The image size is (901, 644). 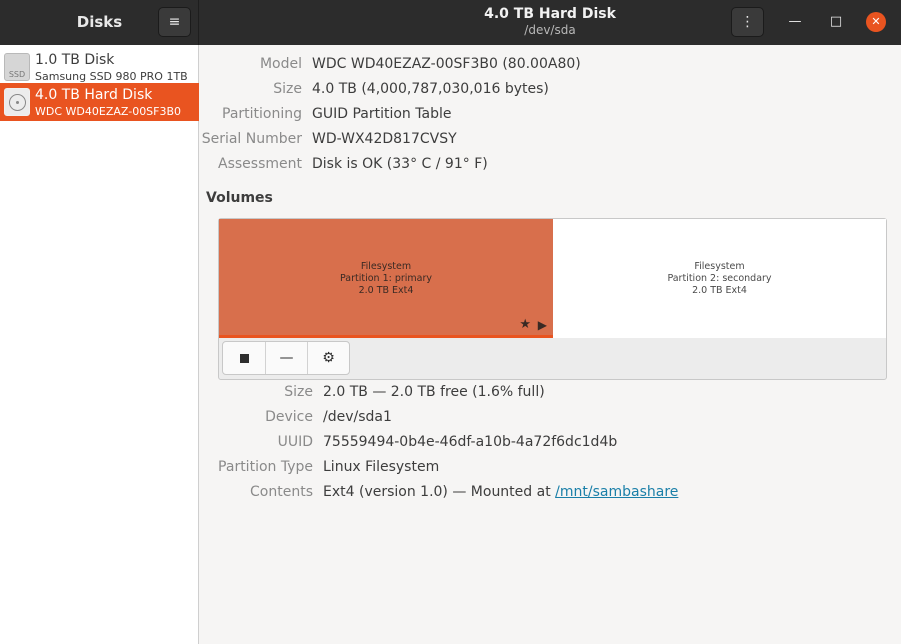 I want to click on sidebar-header: Disks ≡, so click(x=99, y=22).